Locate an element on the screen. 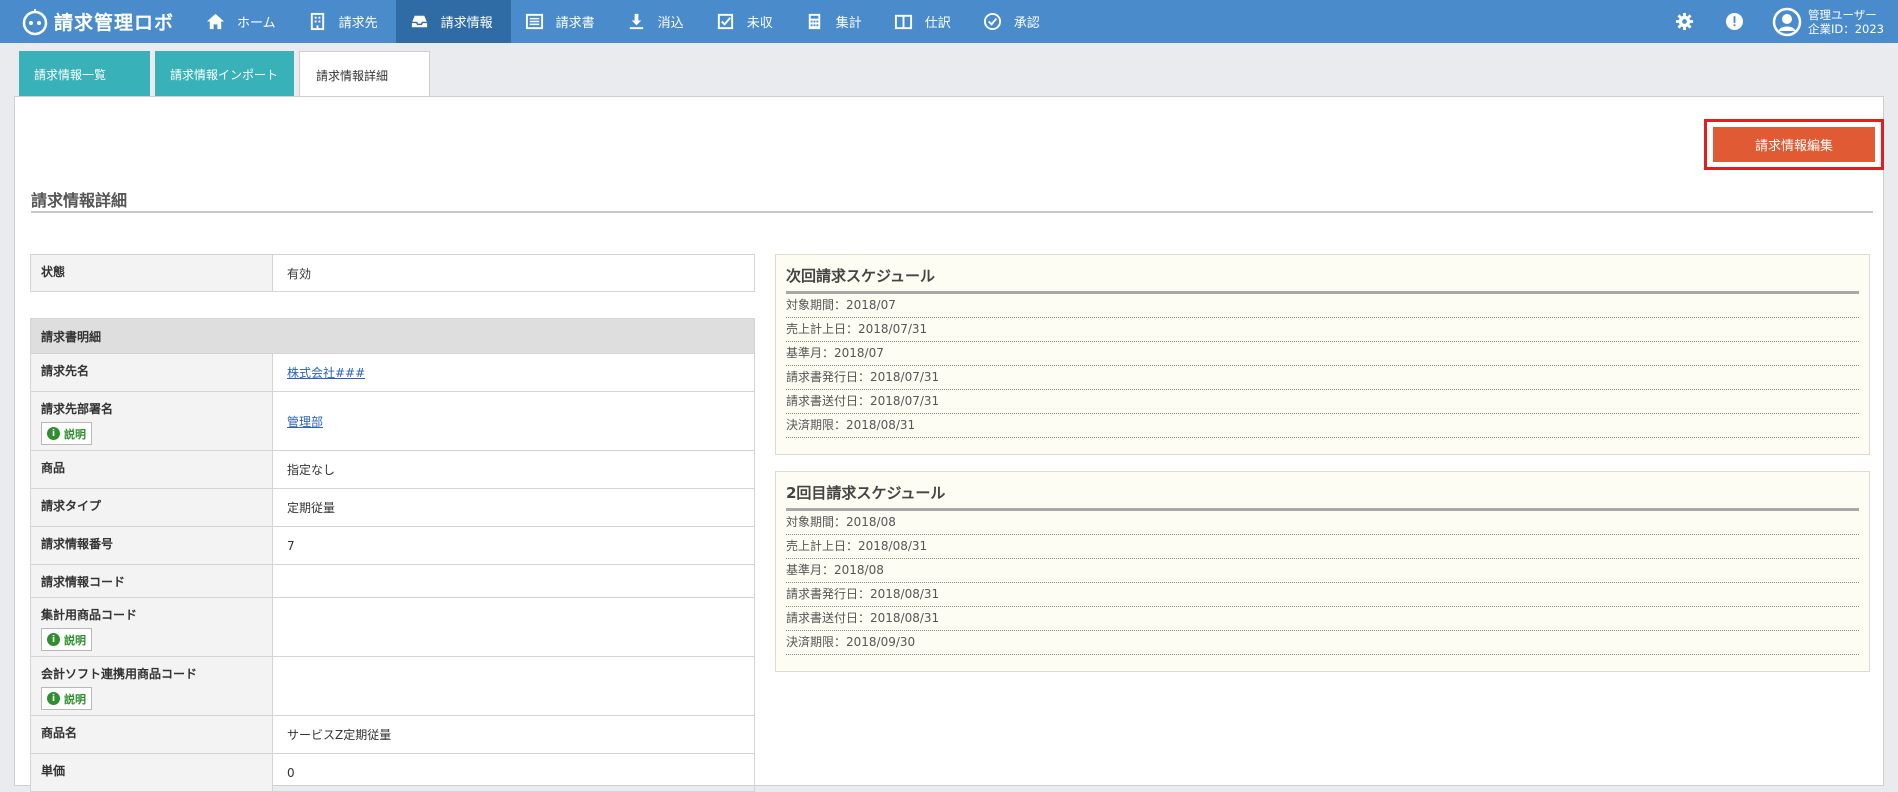 Image resolution: width=1898 pixels, height=792 pixels. detail-row-product-name: 商品名 サービスZ定期従量 is located at coordinates (392, 735).